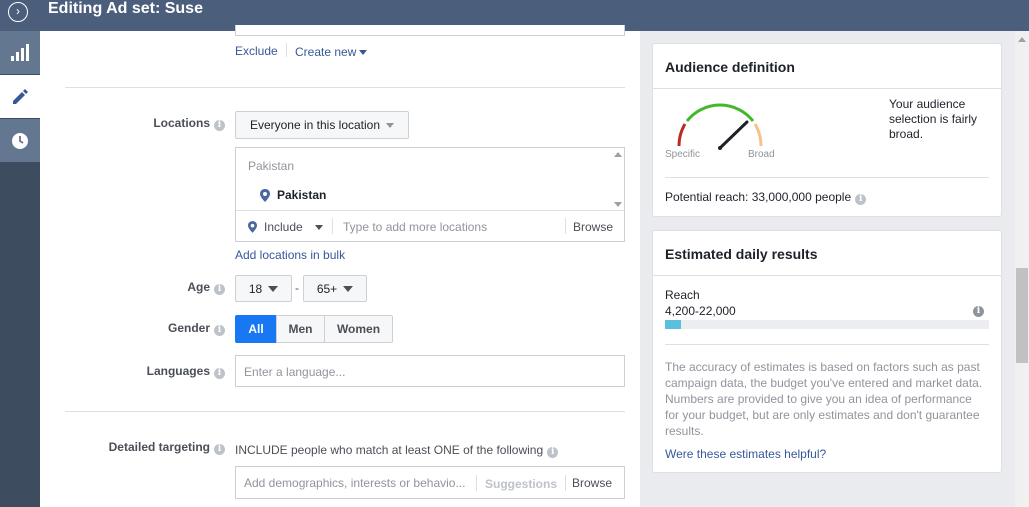 The image size is (1029, 507). What do you see at coordinates (618, 179) in the screenshot?
I see `locations-scrollbar` at bounding box center [618, 179].